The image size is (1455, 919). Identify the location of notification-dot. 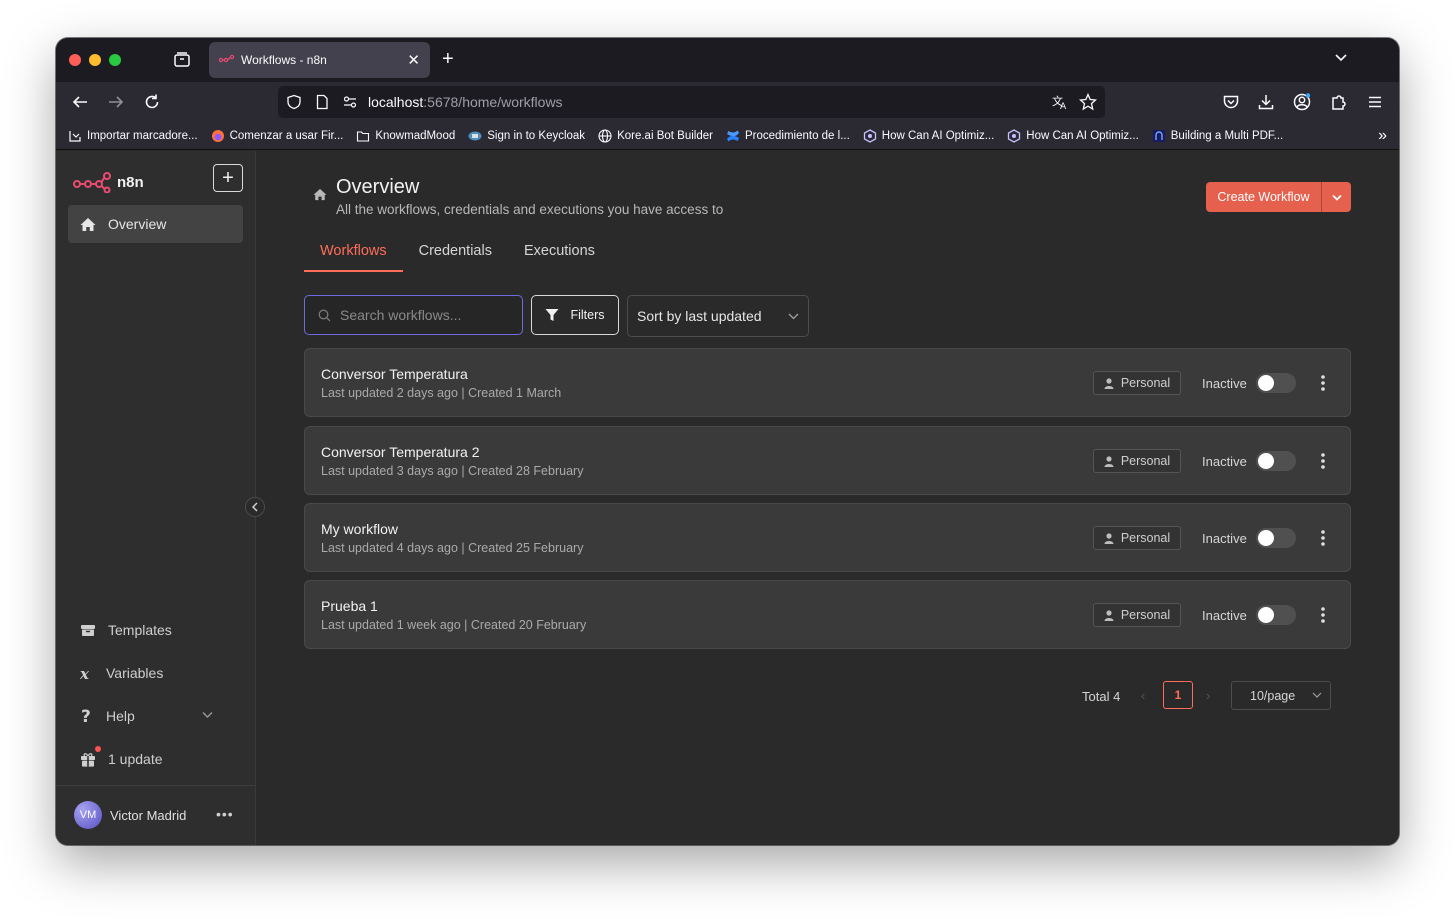
(98, 749).